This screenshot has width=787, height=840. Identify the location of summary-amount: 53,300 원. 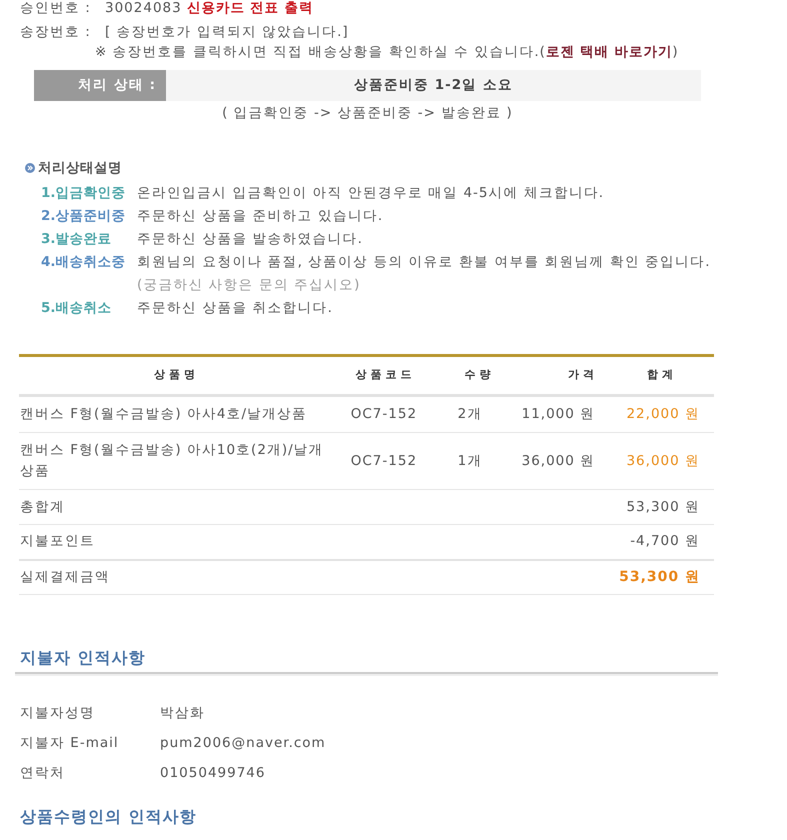
(662, 507).